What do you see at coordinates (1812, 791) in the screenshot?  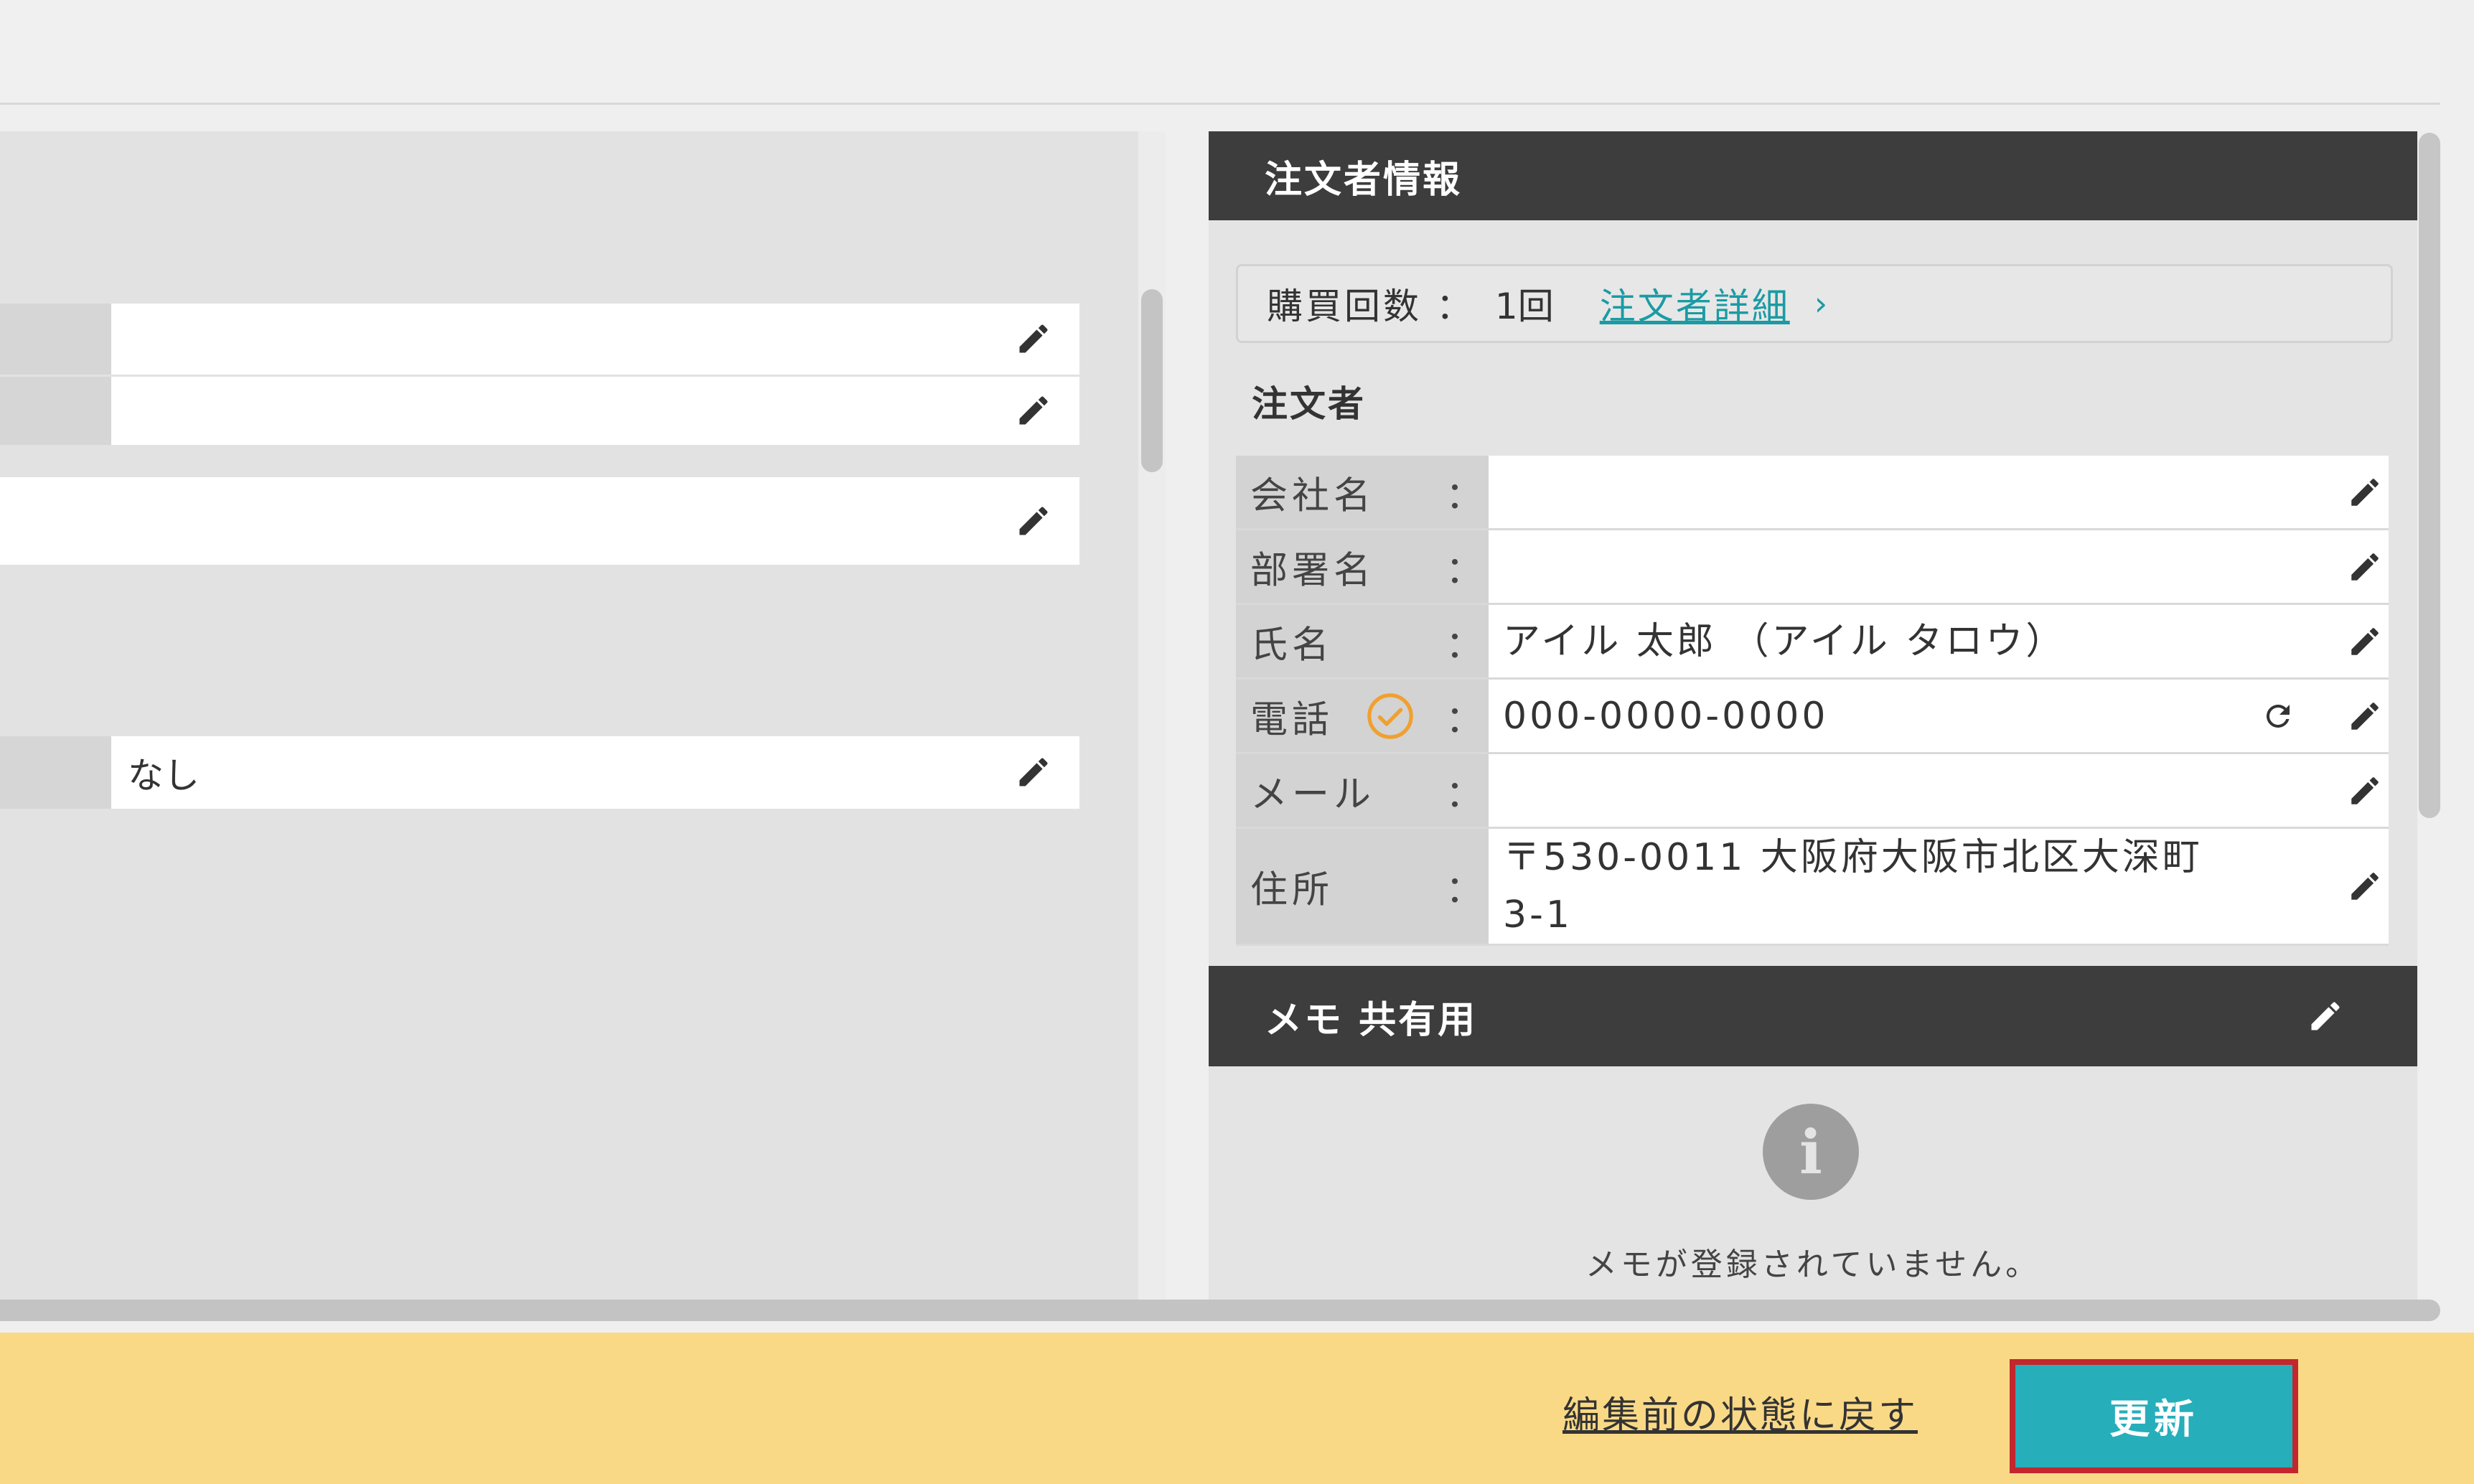 I see `field-row-email: メール ：` at bounding box center [1812, 791].